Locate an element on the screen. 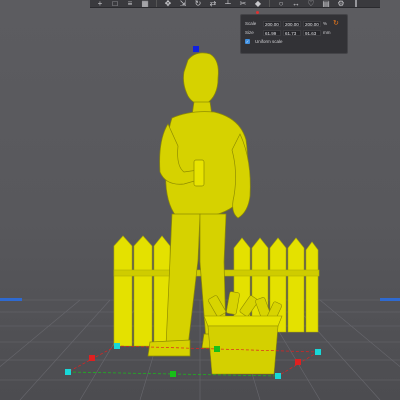 The height and width of the screenshot is (400, 400). scale-handle-right-mid is located at coordinates (298, 362).